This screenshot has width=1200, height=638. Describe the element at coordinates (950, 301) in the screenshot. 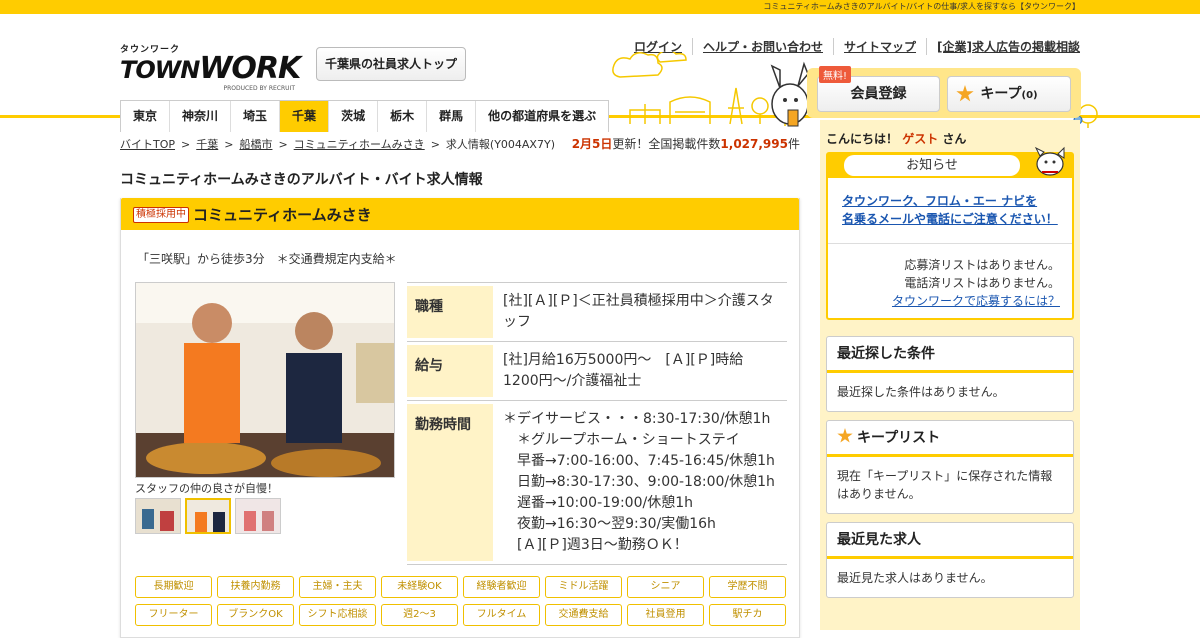

I see `how-to-apply-link: タウンワークで応募するには？` at that location.